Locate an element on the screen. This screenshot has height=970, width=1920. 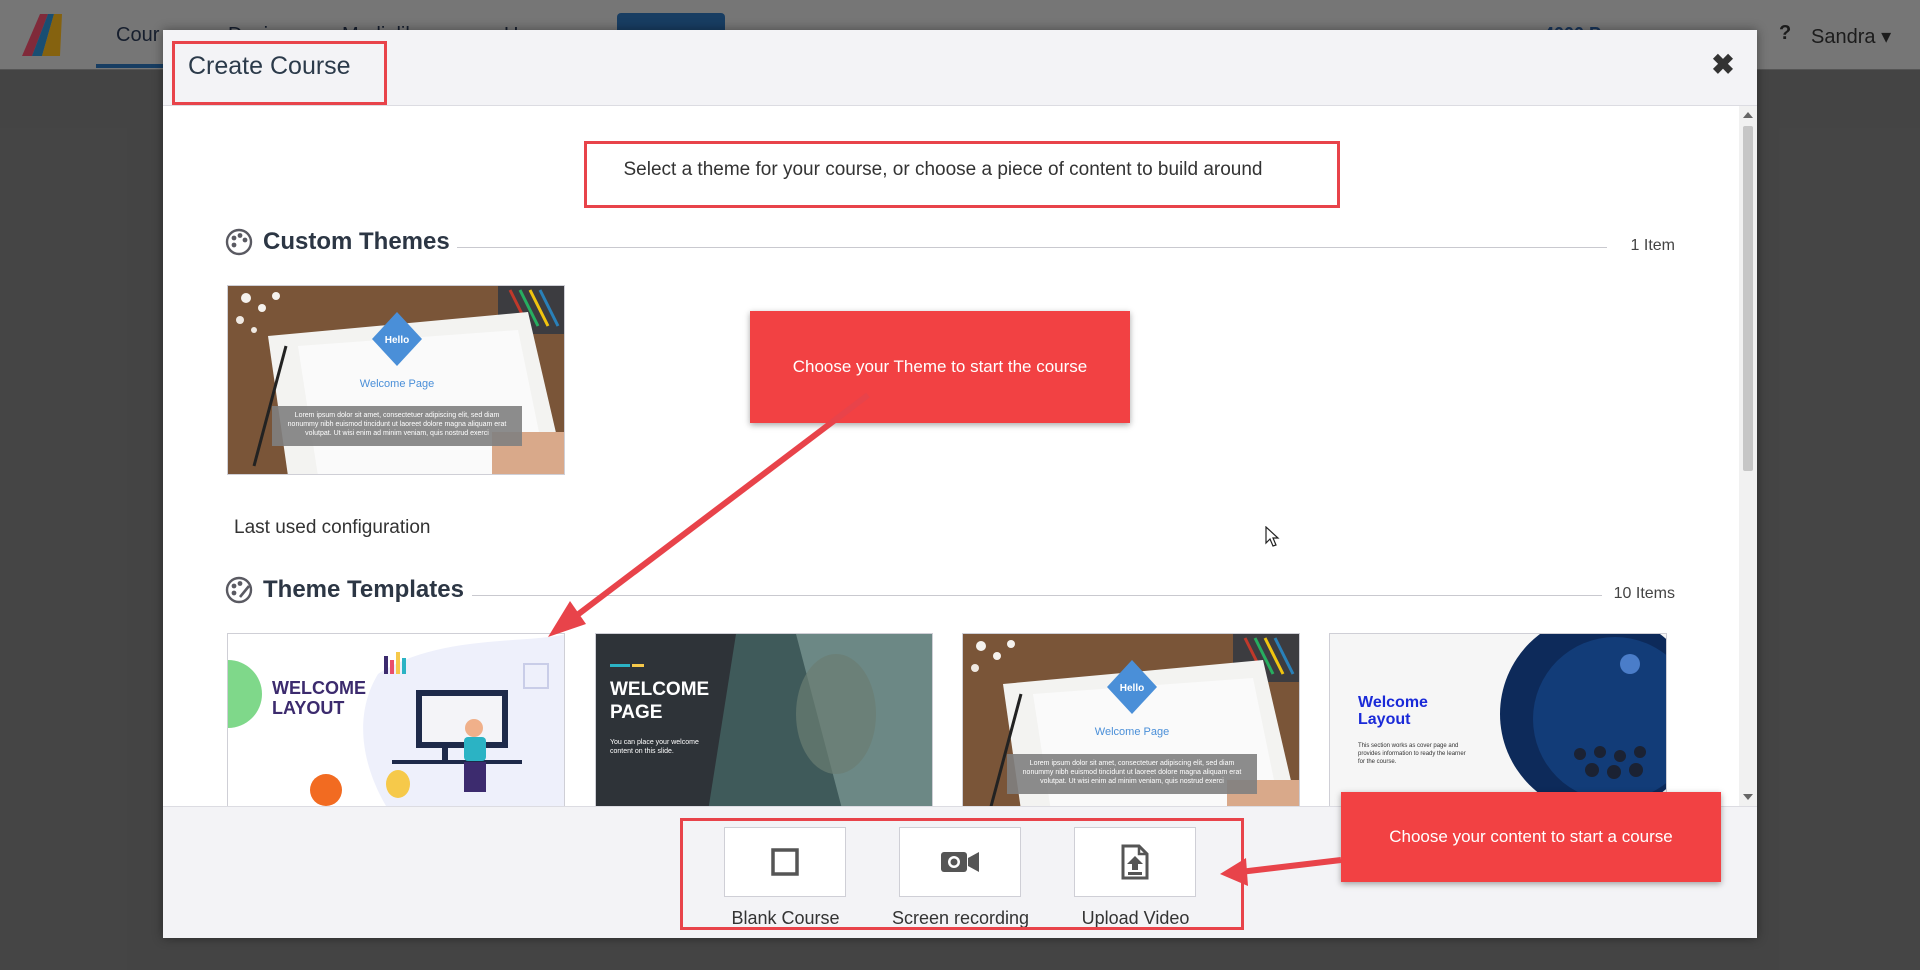
custom-themes-header: Custom Themes 1 Item is located at coordinates (950, 243).